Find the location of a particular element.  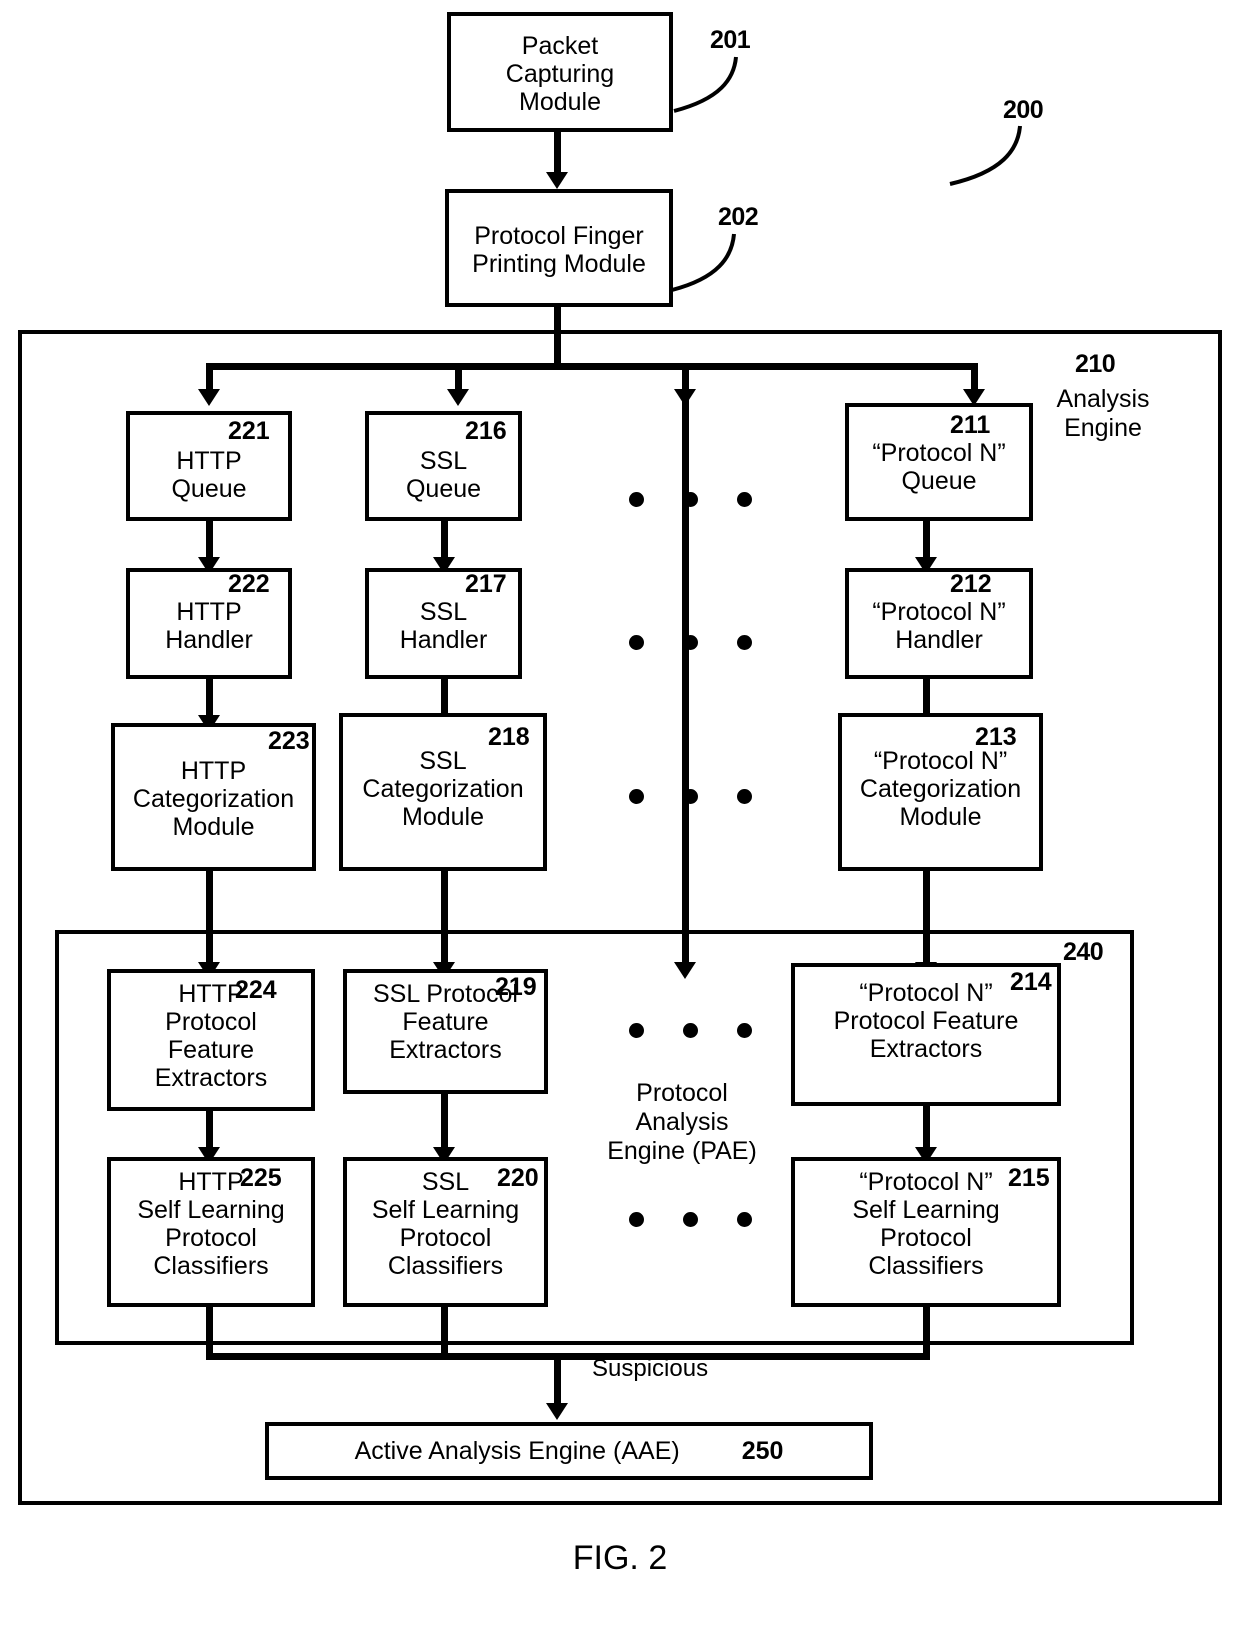

http-handler-line-1: HTTP is located at coordinates (209, 612).